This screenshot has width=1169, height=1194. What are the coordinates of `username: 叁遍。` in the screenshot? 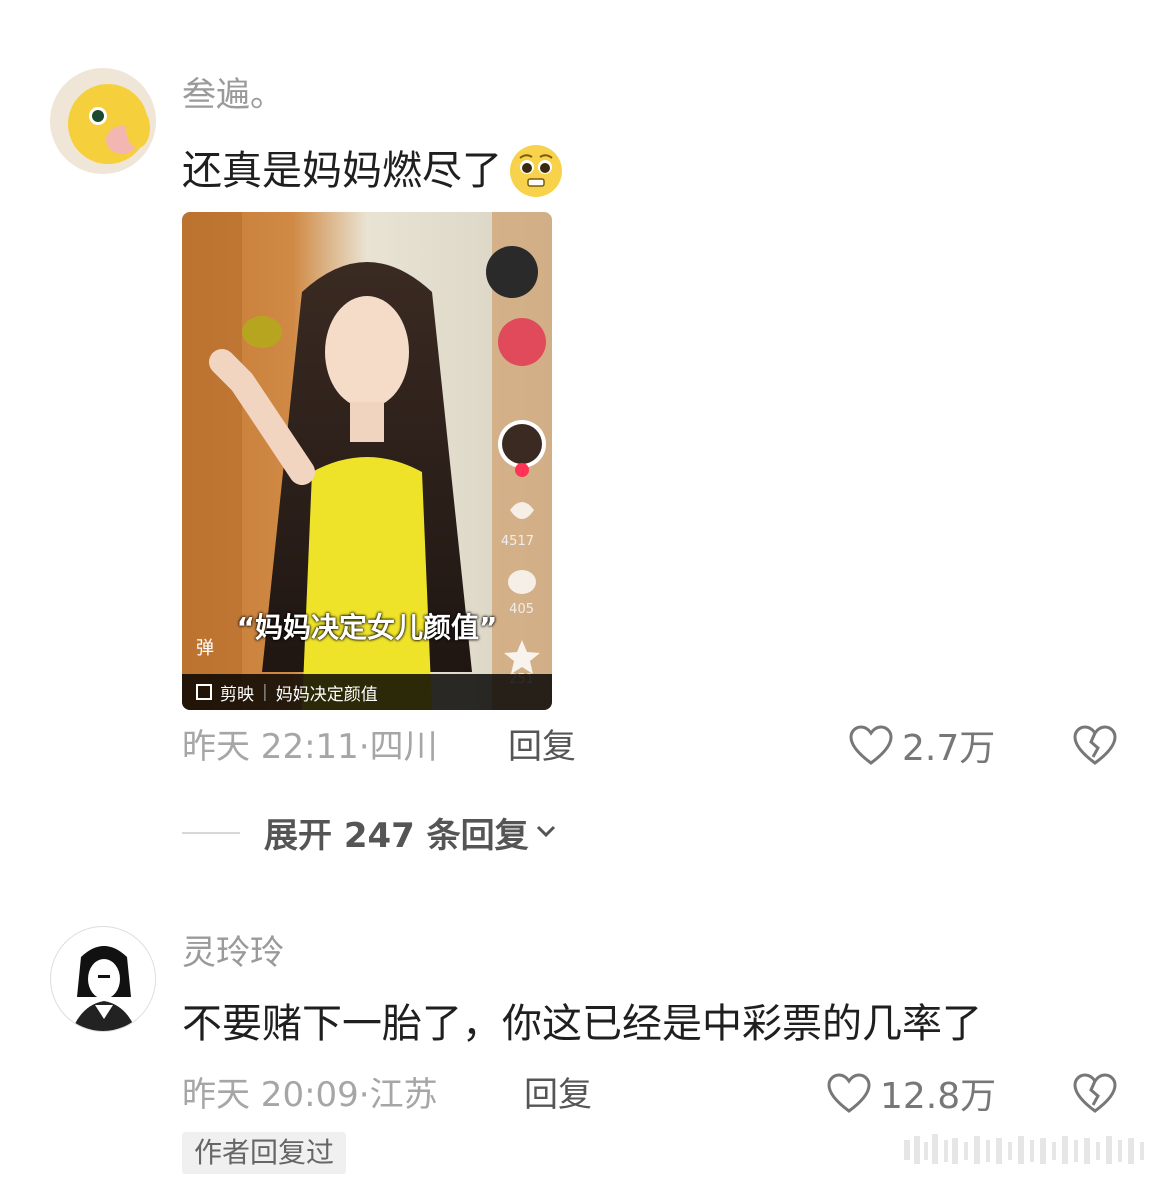 It's located at (233, 95).